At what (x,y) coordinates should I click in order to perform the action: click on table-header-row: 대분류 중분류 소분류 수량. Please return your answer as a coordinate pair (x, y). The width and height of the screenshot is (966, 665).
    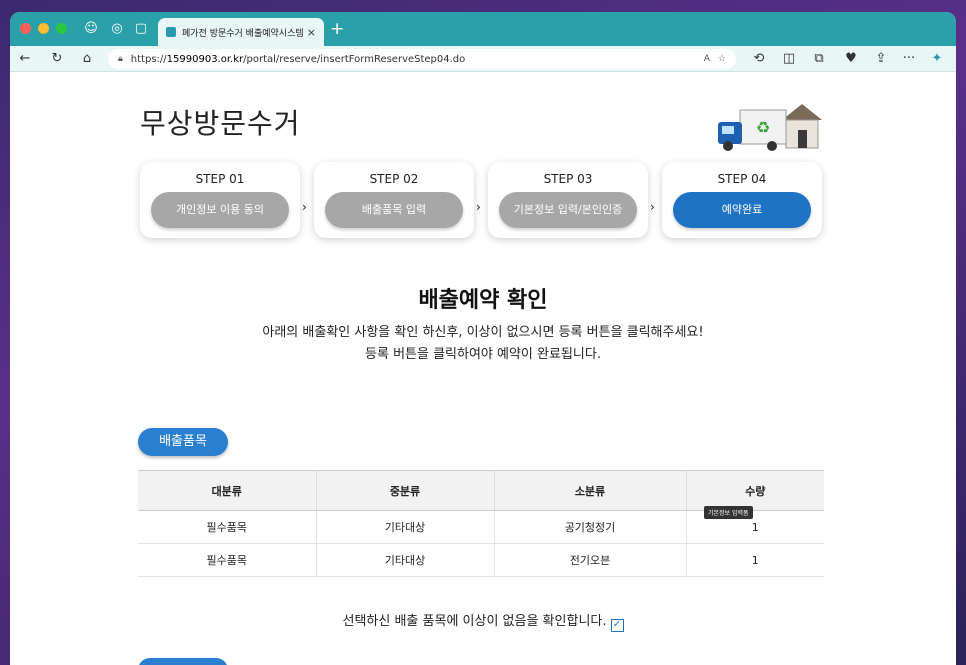
    Looking at the image, I should click on (481, 490).